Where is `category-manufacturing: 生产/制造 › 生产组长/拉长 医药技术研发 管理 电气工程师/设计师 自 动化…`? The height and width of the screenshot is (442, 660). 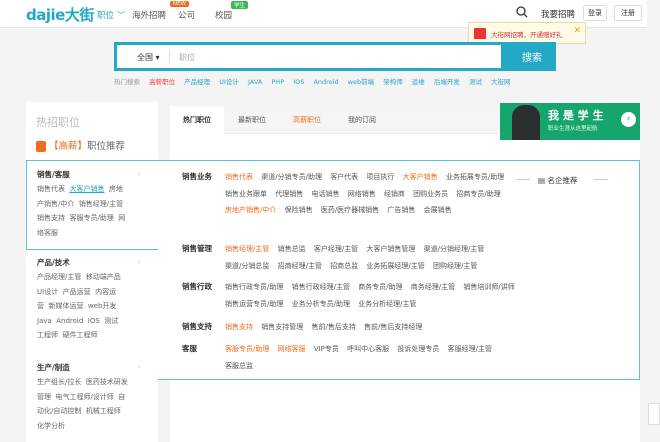
category-manufacturing: 生产/制造 › 生产组长/拉长 医药技术研发 管理 电气工程师/设计师 自 动化… is located at coordinates (93, 396).